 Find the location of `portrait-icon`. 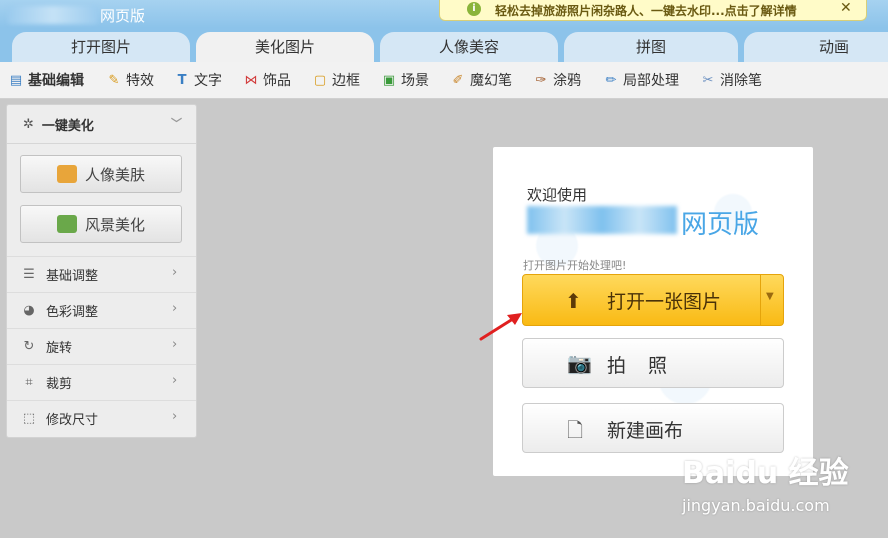

portrait-icon is located at coordinates (66, 174).